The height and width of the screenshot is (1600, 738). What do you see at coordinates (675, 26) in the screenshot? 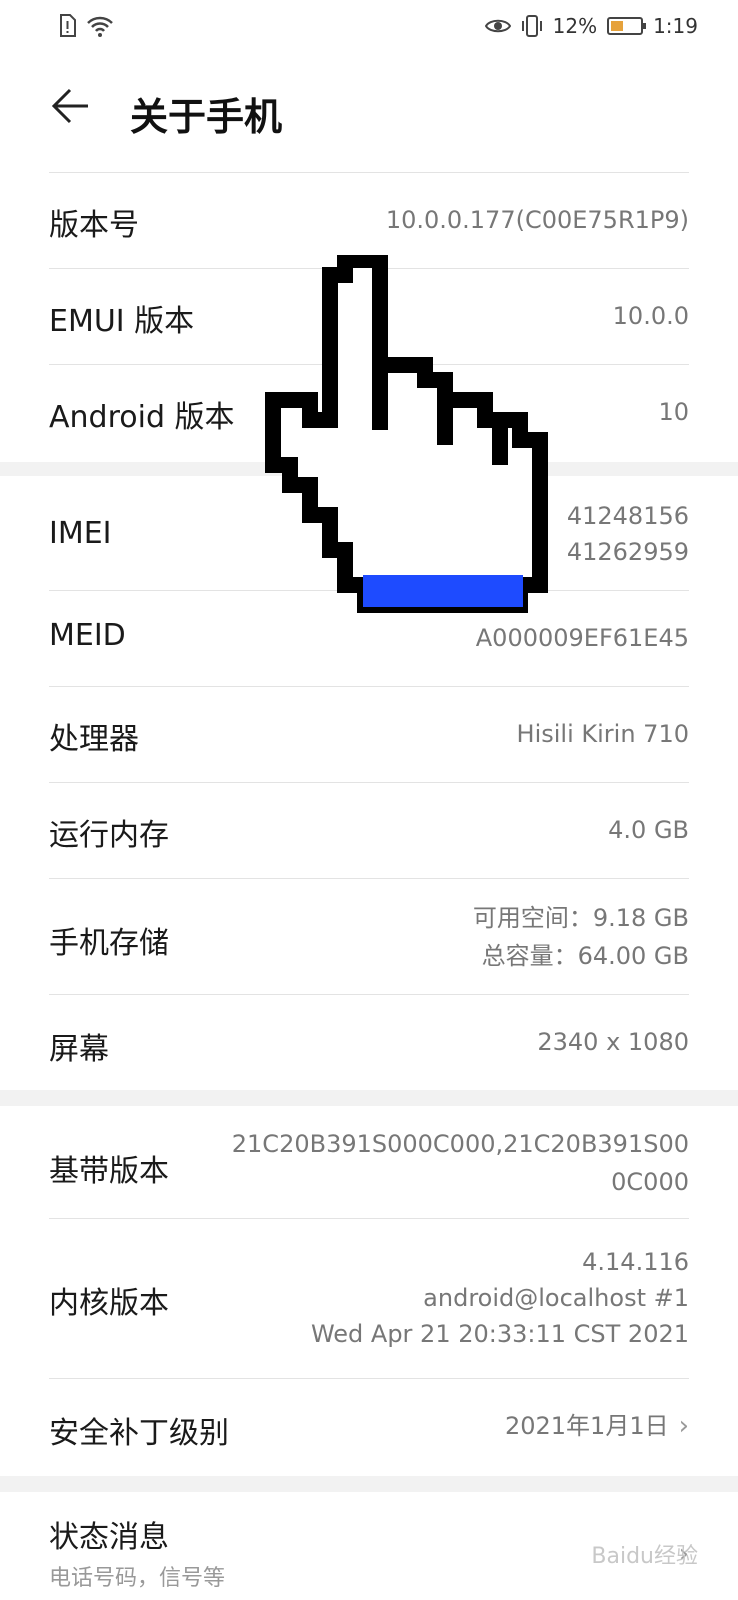
I see `clock: 1:19` at bounding box center [675, 26].